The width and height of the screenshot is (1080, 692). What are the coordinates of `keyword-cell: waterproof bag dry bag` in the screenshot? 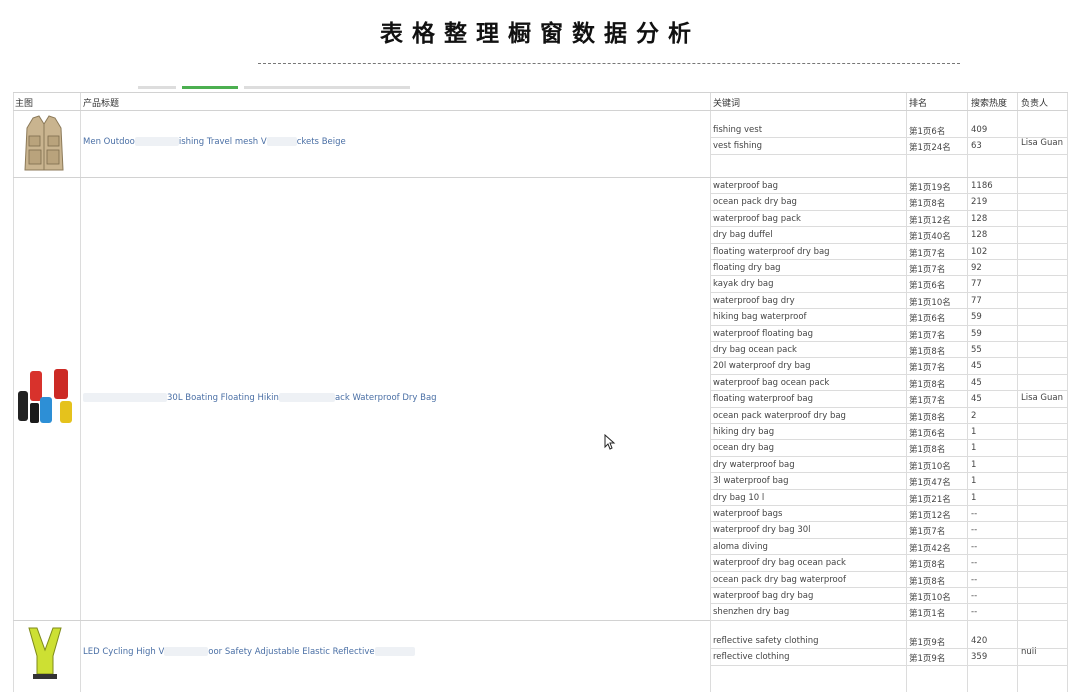 It's located at (763, 596).